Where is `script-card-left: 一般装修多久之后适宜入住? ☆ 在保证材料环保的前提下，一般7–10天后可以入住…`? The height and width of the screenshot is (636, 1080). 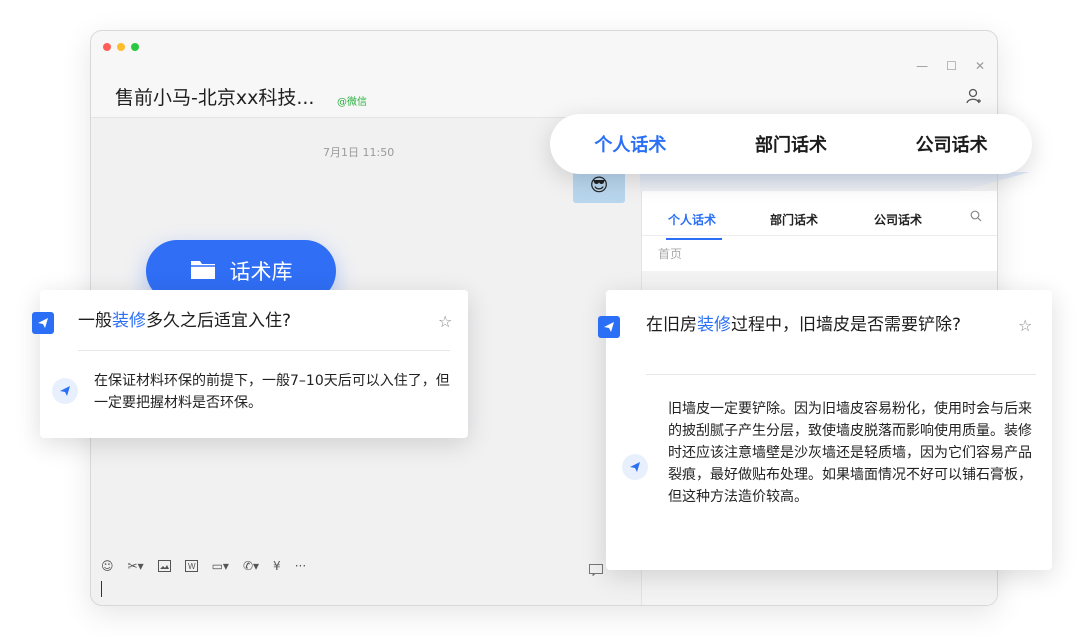
script-card-left: 一般装修多久之后适宜入住? ☆ 在保证材料环保的前提下，一般7–10天后可以入住… is located at coordinates (250, 364).